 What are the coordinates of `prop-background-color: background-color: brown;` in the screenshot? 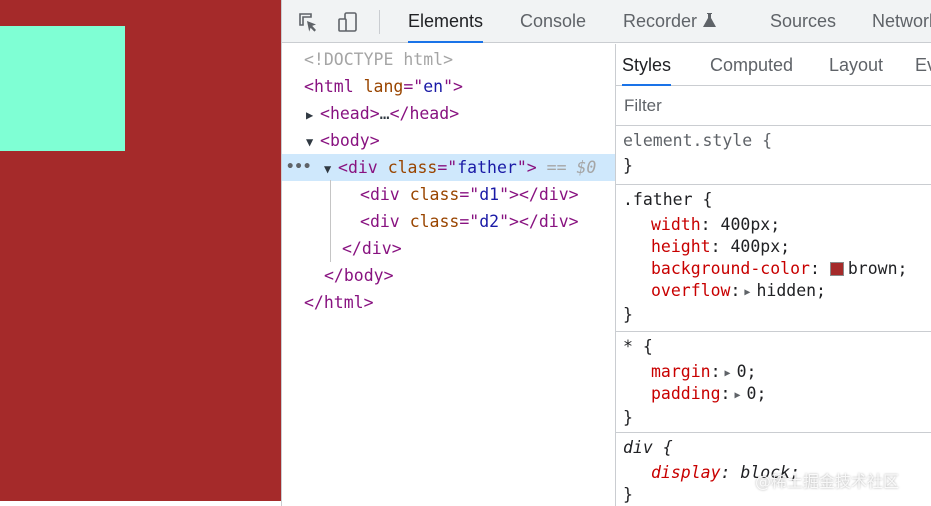 It's located at (779, 269).